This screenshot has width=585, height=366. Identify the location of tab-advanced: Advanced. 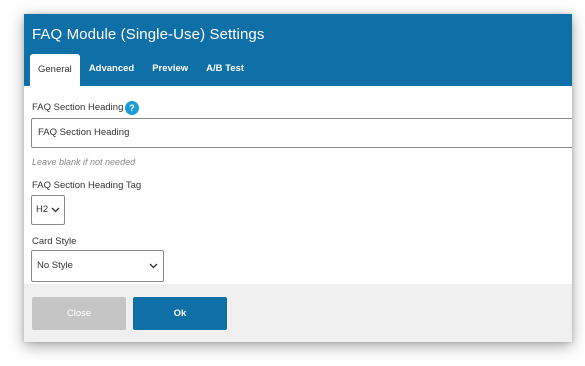
(111, 70).